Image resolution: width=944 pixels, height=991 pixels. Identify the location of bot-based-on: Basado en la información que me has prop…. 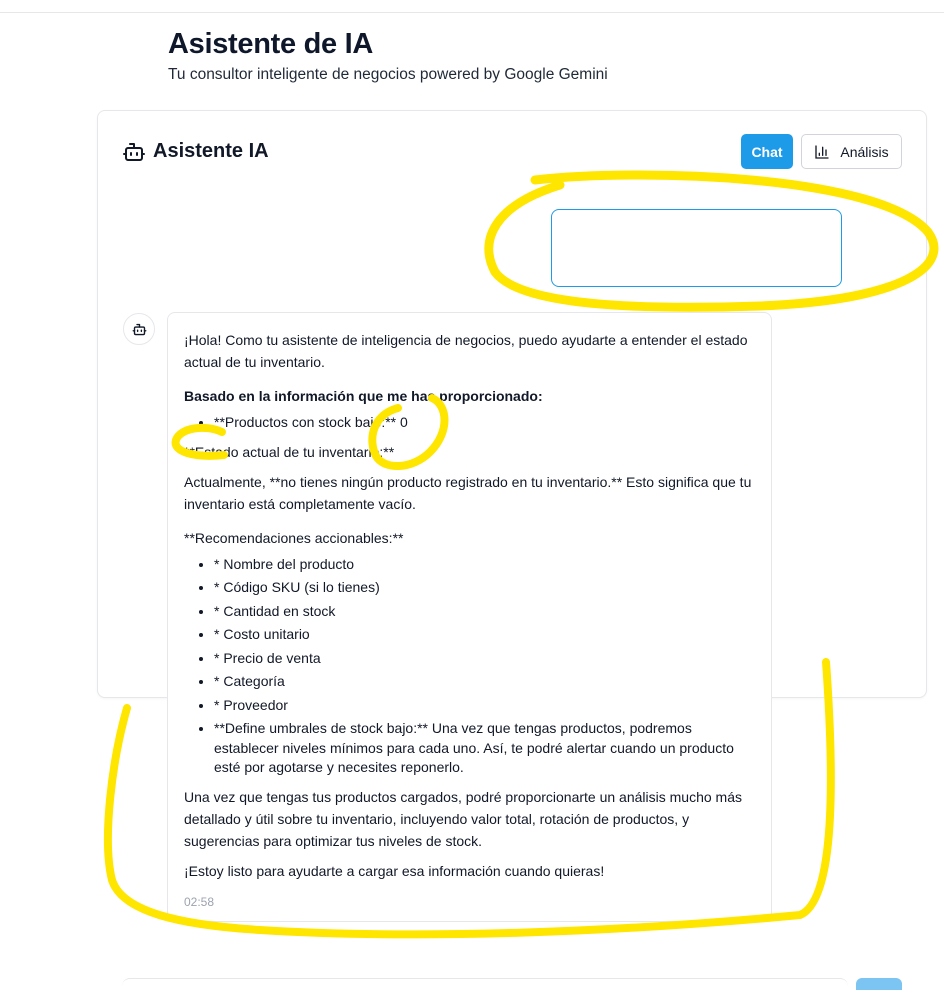
(363, 396).